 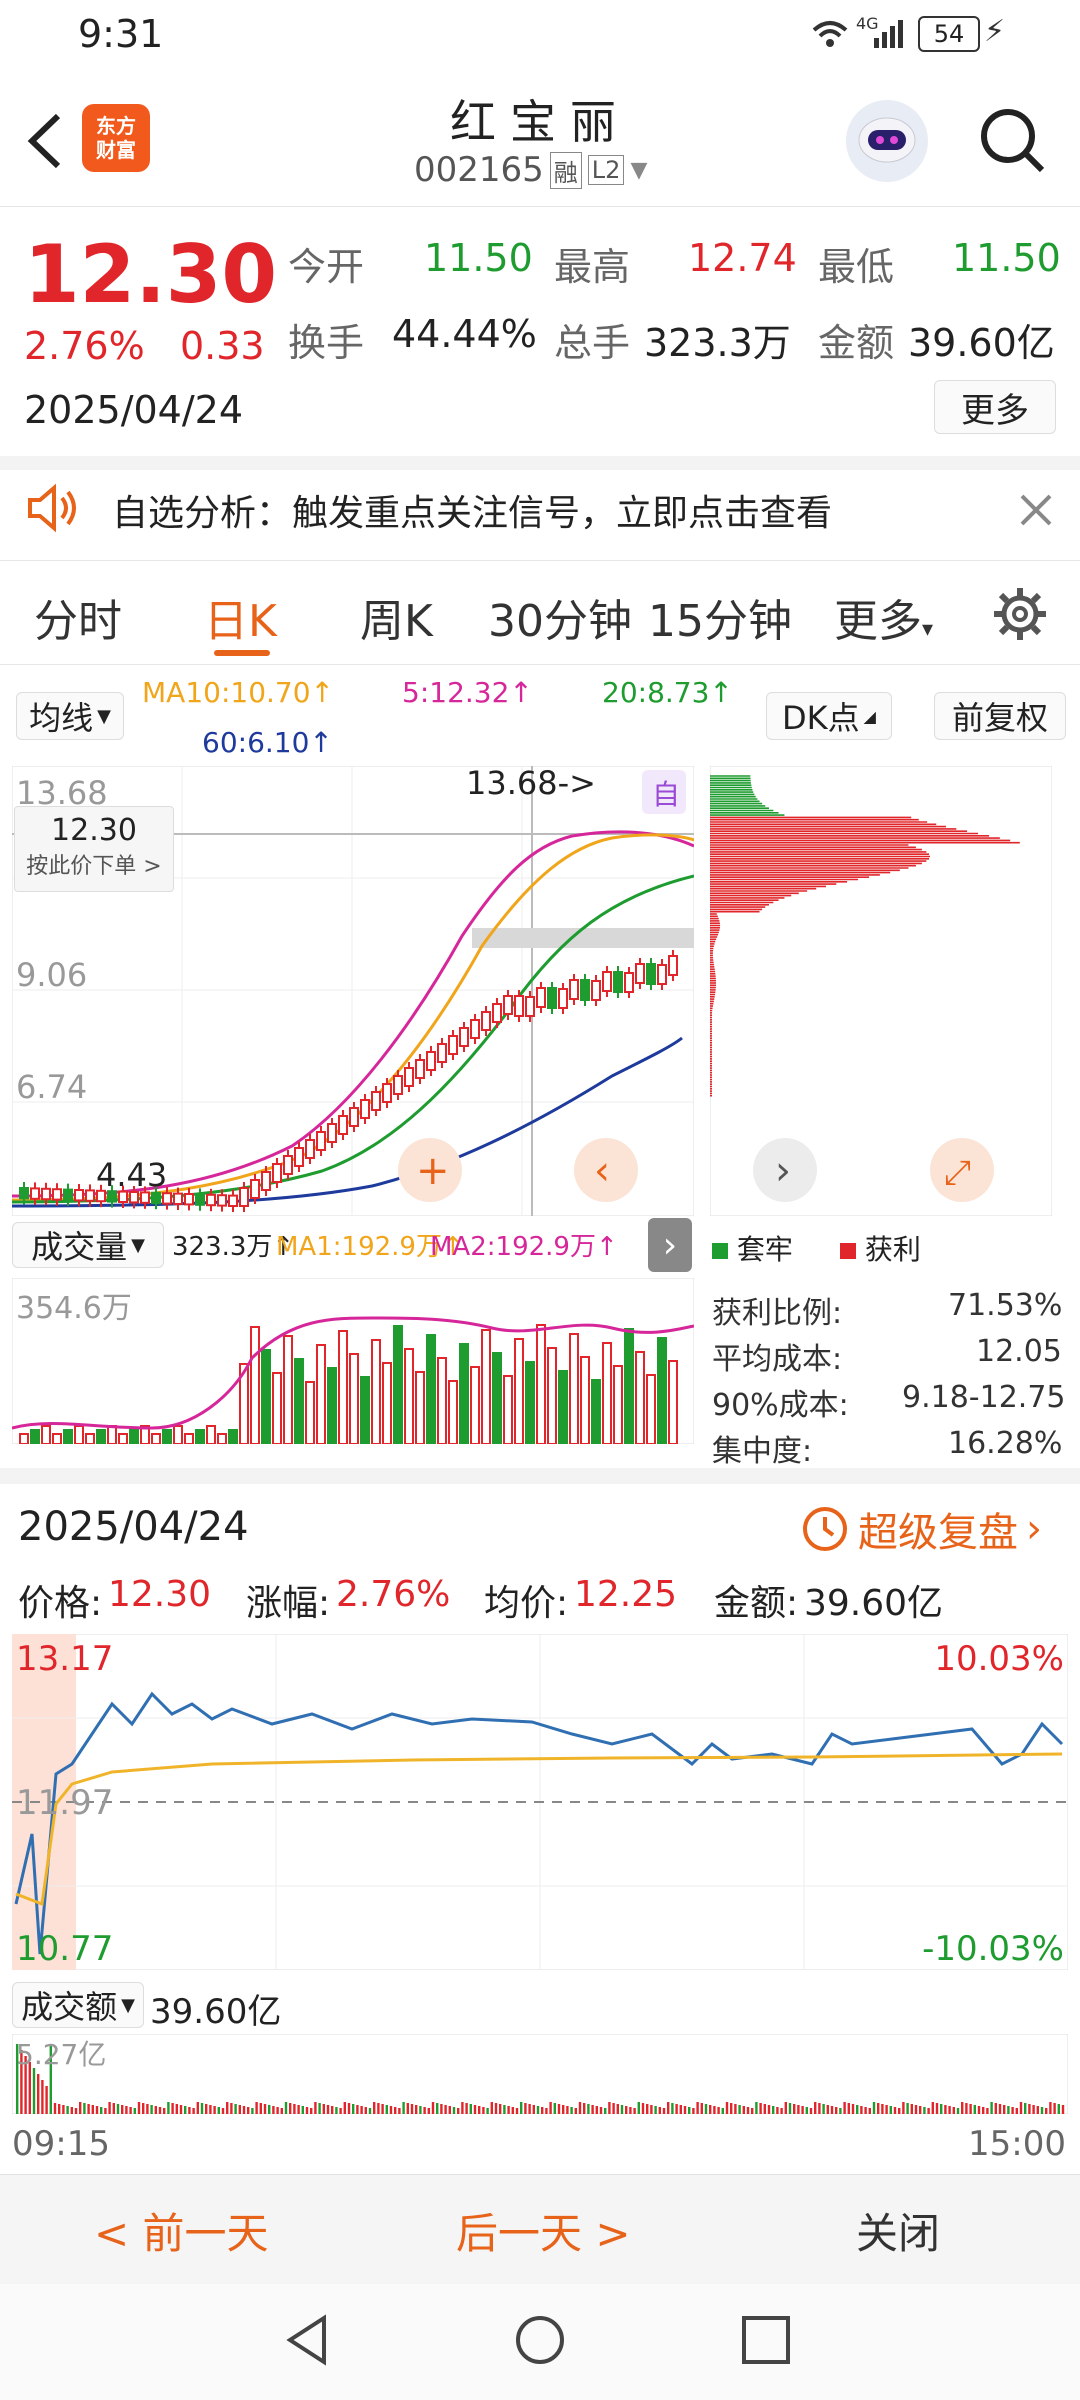 I want to click on amount-total: 39.60亿, so click(x=216, y=2012).